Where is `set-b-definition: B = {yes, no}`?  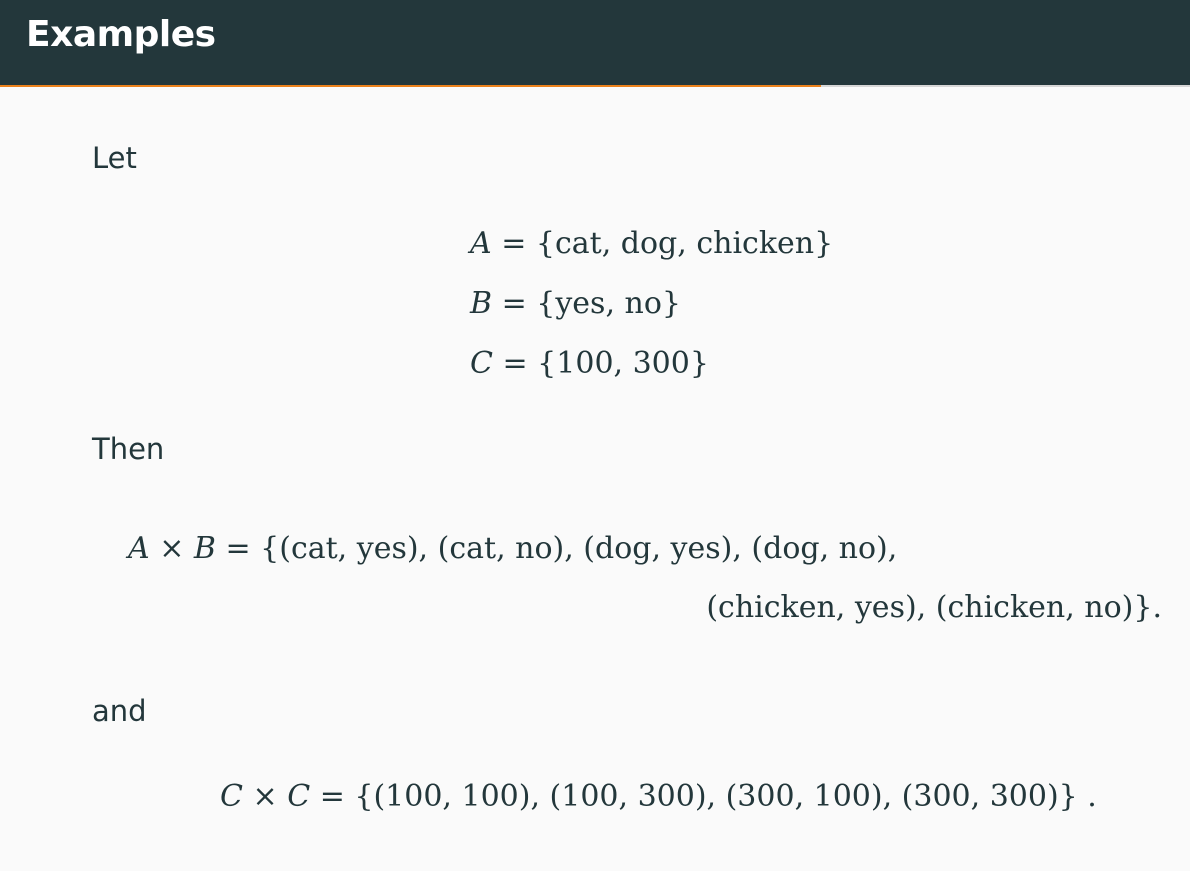
set-b-definition: B = {yes, no} is located at coordinates (575, 303).